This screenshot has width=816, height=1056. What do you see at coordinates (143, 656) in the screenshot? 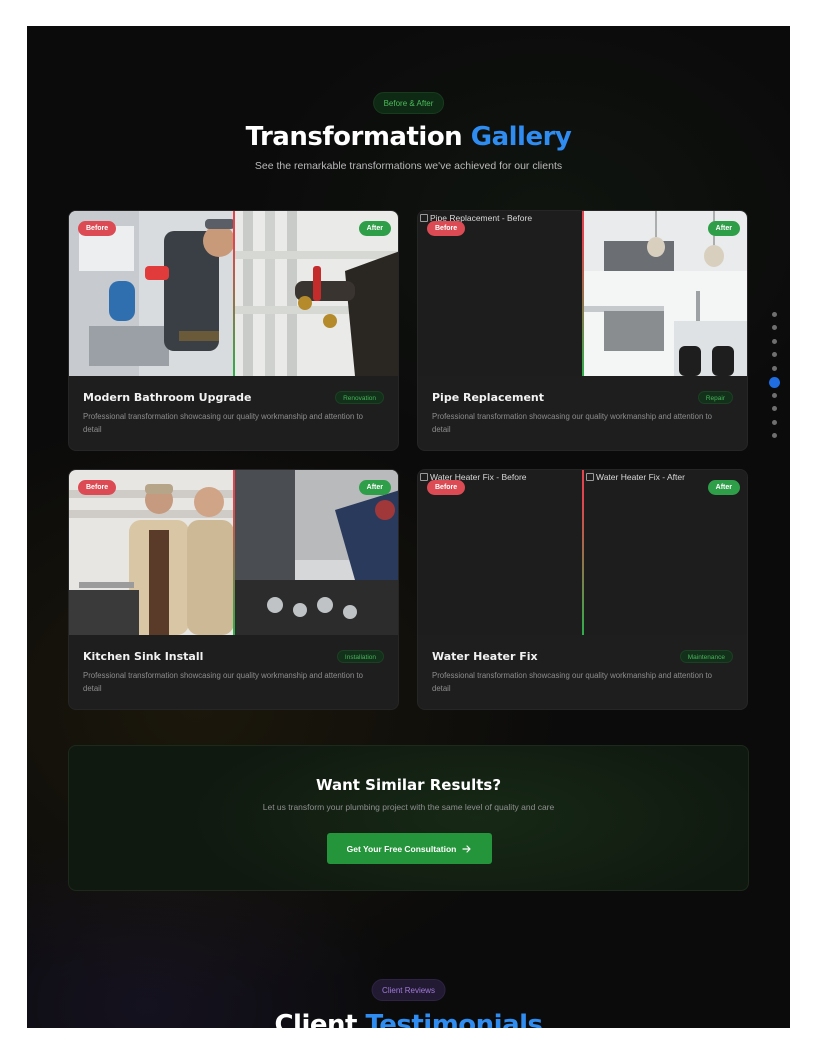
I see `card-title: Kitchen Sink Install` at bounding box center [143, 656].